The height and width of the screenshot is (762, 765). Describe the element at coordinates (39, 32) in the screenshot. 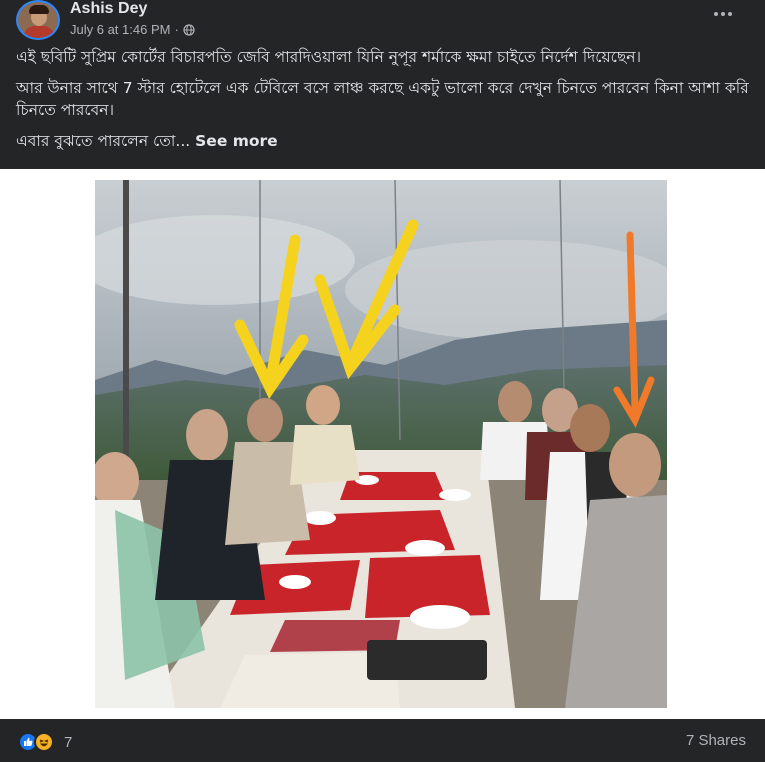

I see `avatar-shirt` at that location.